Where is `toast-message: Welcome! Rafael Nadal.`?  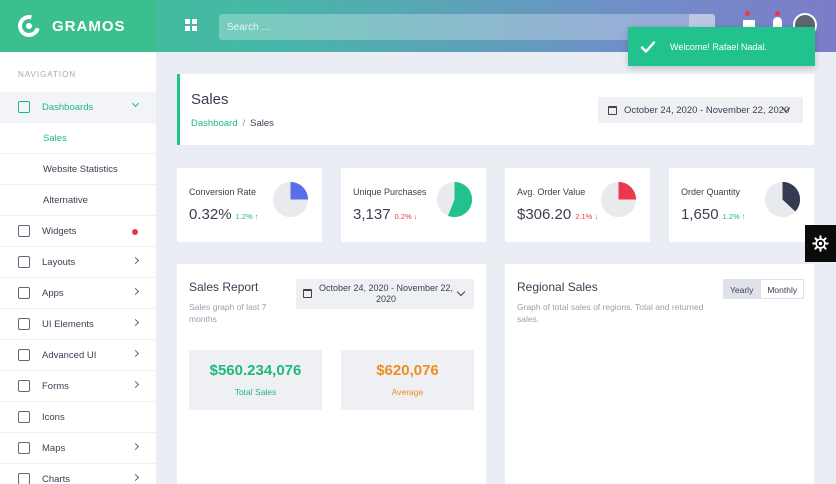 toast-message: Welcome! Rafael Nadal. is located at coordinates (718, 46).